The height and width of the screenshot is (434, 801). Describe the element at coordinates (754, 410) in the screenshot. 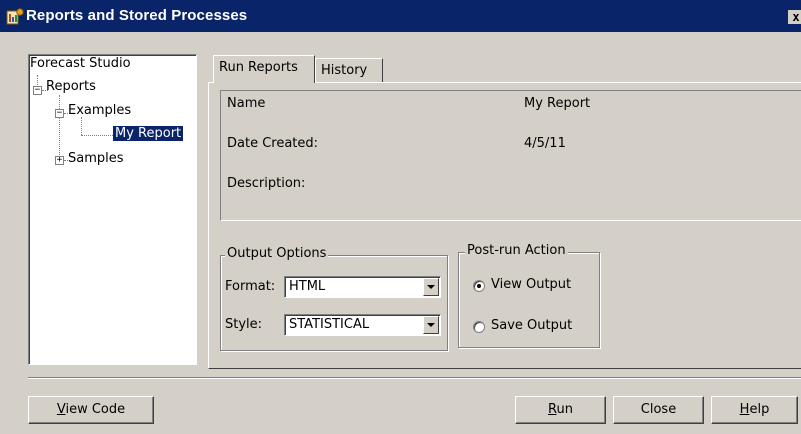

I see `help-button: Help` at that location.